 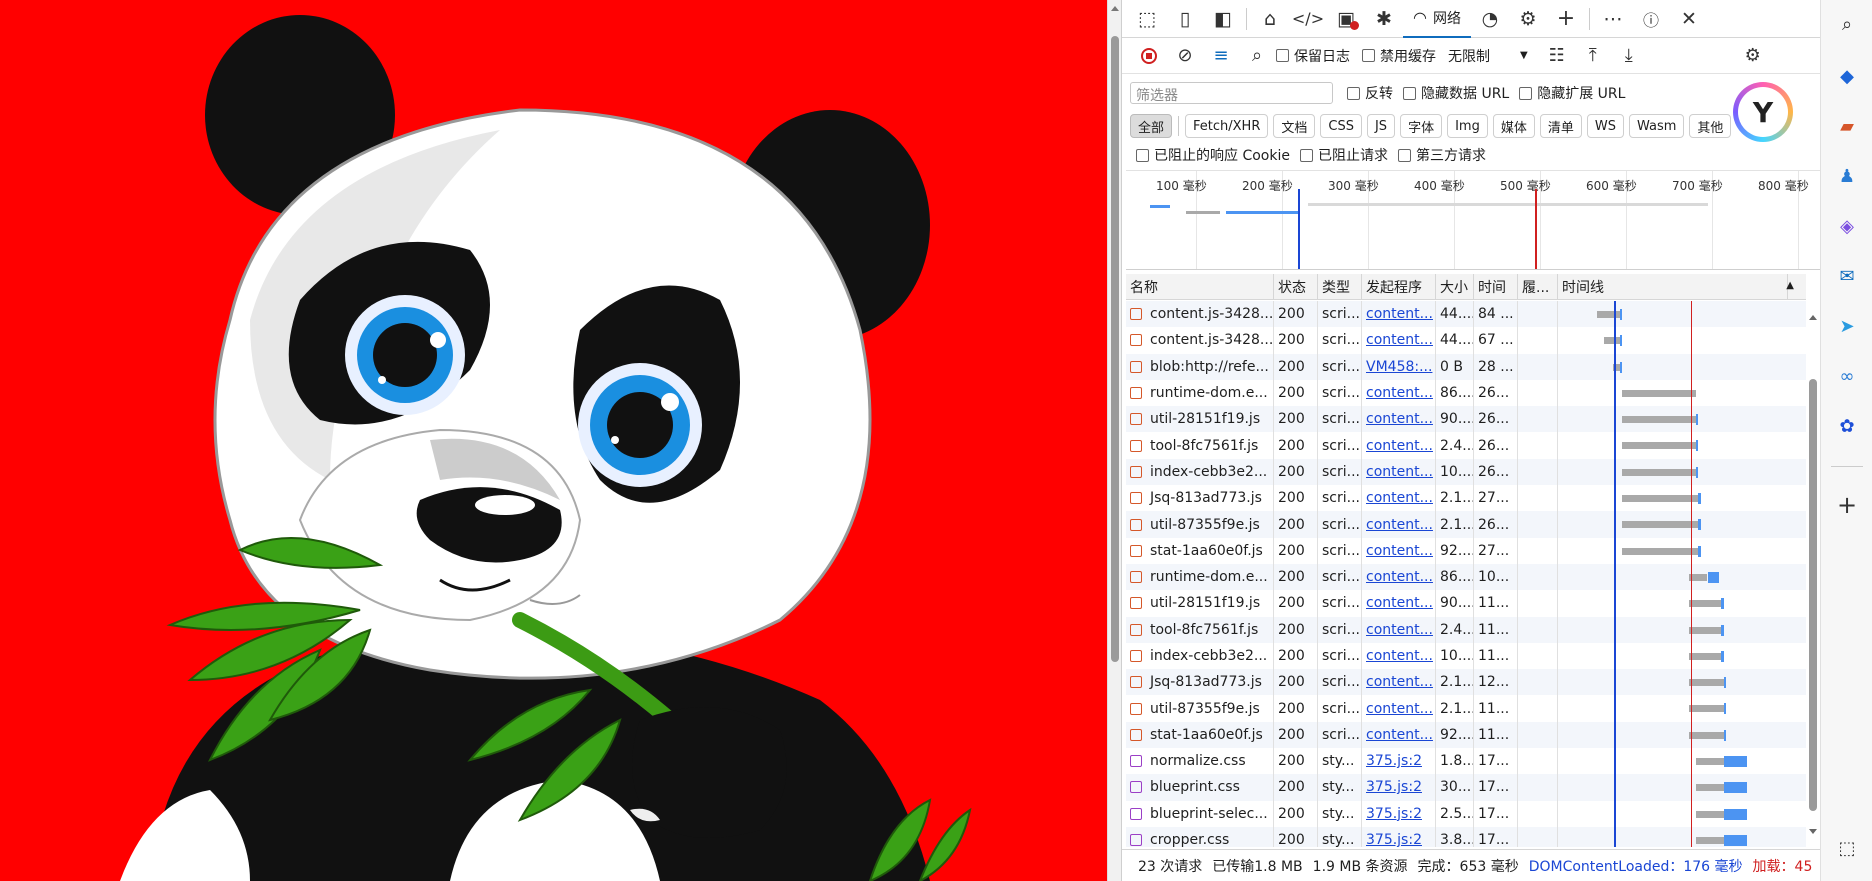 What do you see at coordinates (1560, 126) in the screenshot?
I see `type-filter-manifest: 清单` at bounding box center [1560, 126].